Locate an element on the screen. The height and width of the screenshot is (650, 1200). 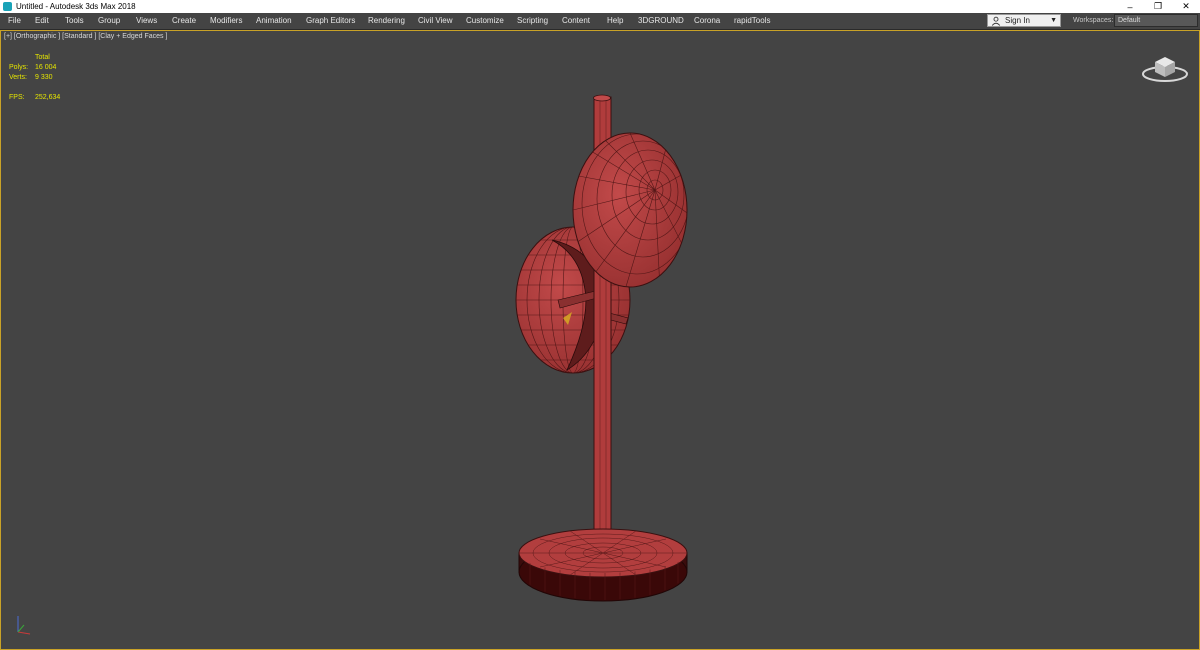
menu-modifiers: Modifiers is located at coordinates (226, 20).